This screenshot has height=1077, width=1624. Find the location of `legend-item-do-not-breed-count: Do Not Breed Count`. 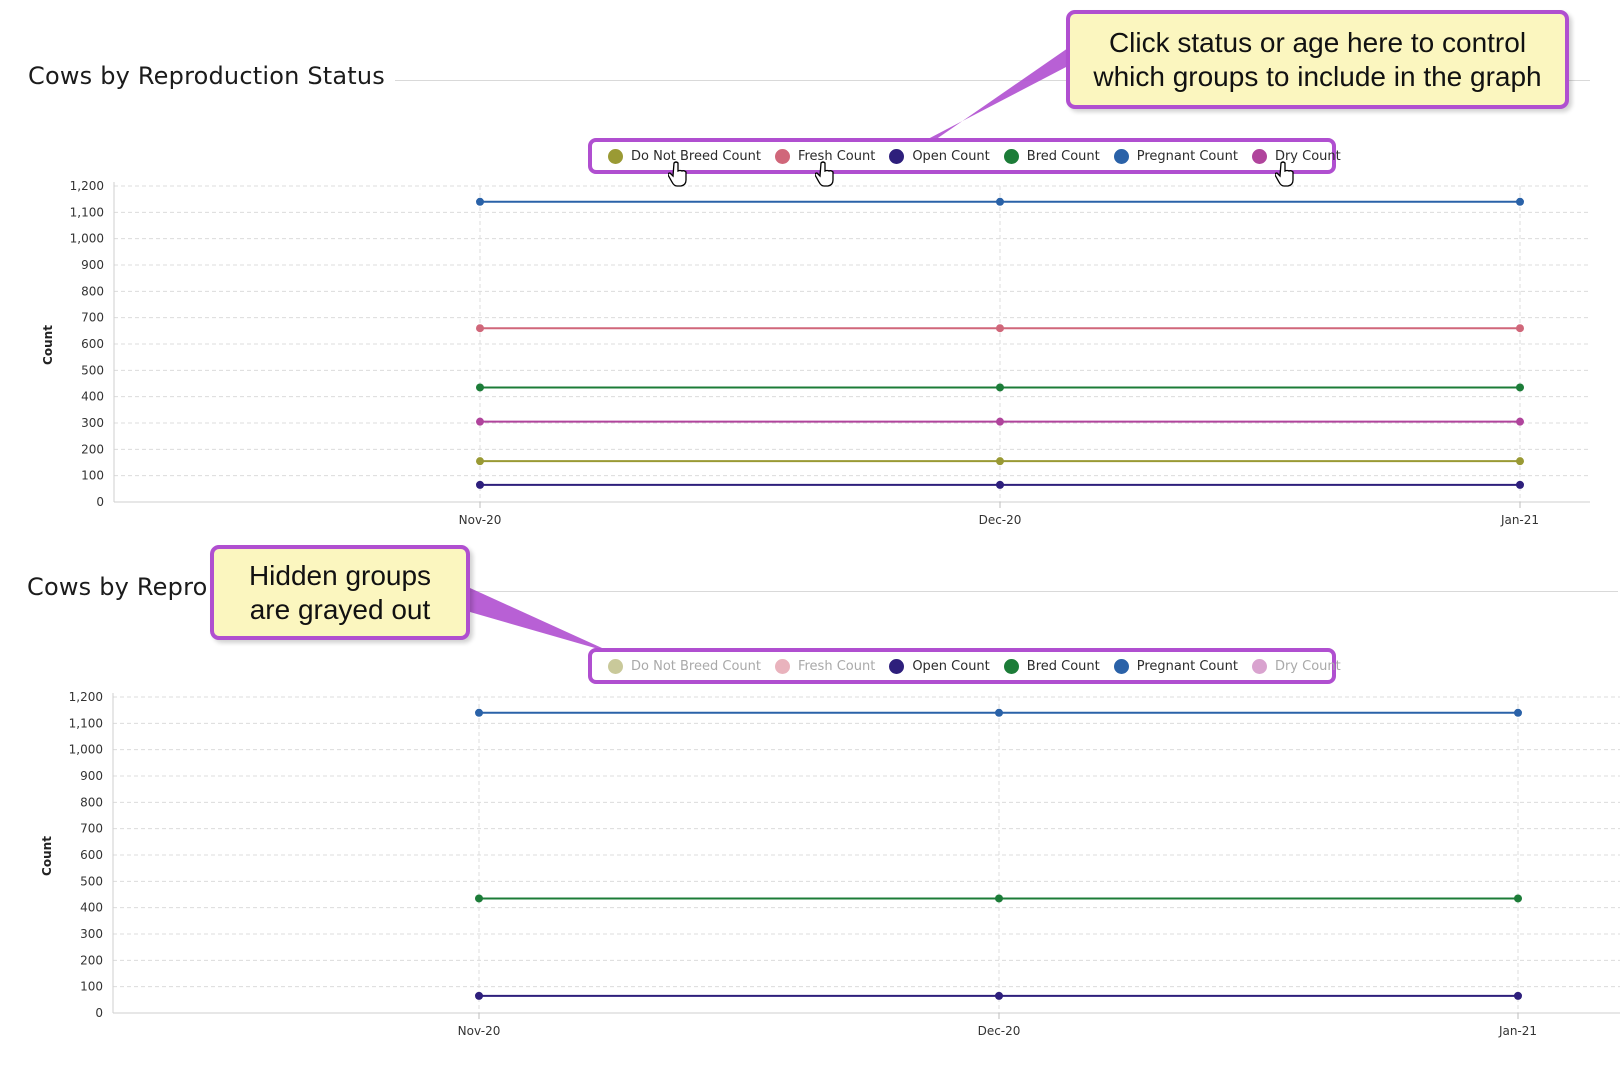

legend-item-do-not-breed-count: Do Not Breed Count is located at coordinates (684, 666).